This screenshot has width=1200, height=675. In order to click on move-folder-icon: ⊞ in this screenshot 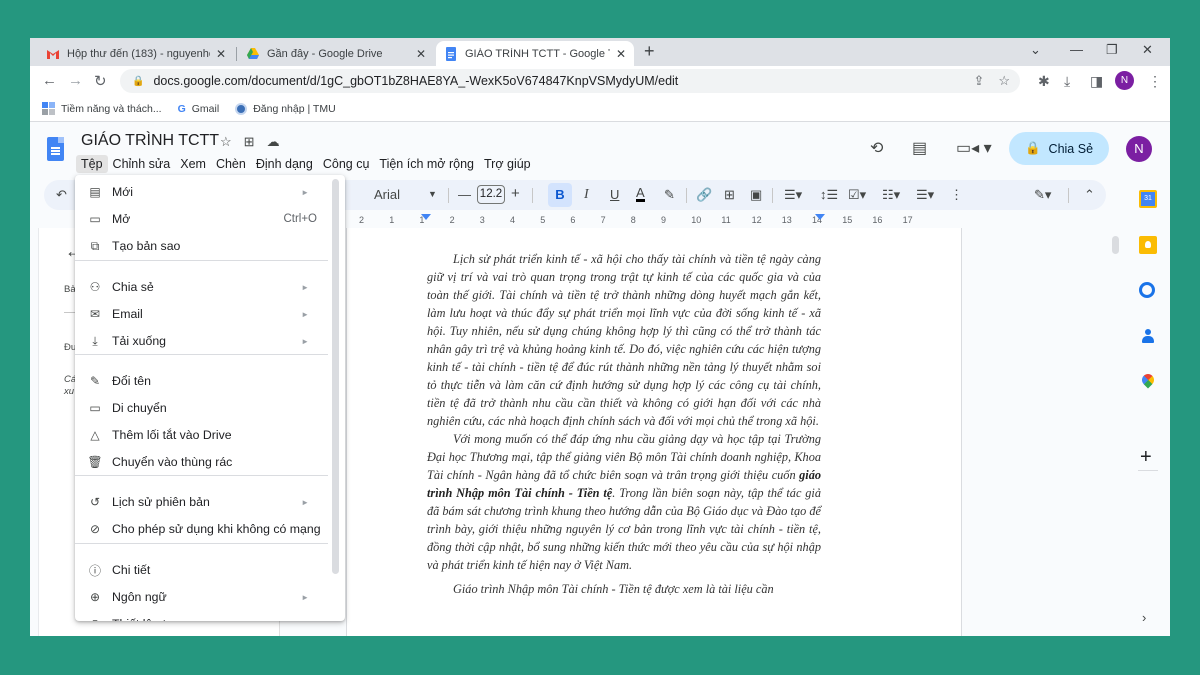, I will do `click(249, 142)`.